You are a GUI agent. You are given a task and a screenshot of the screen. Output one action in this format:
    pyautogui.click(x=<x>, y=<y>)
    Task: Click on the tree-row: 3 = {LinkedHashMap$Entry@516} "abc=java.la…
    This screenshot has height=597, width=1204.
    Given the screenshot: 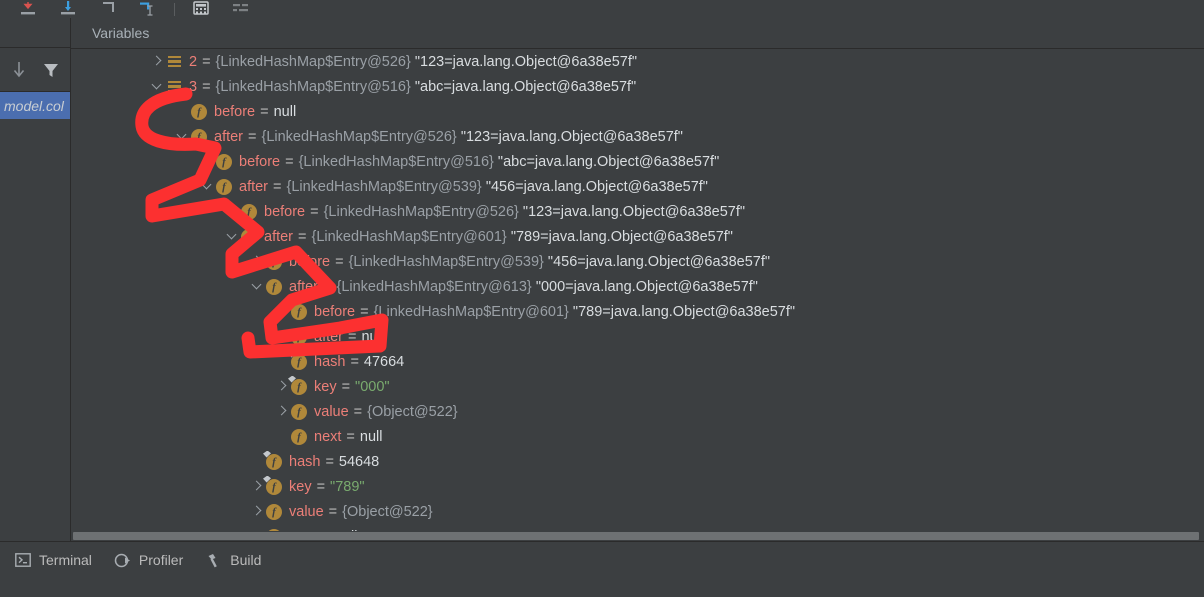 What is the action you would take?
    pyautogui.click(x=637, y=86)
    